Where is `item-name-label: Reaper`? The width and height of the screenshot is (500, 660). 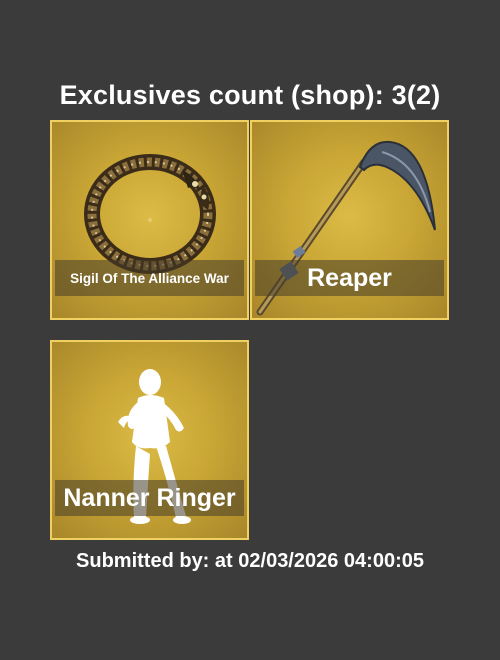 item-name-label: Reaper is located at coordinates (349, 278).